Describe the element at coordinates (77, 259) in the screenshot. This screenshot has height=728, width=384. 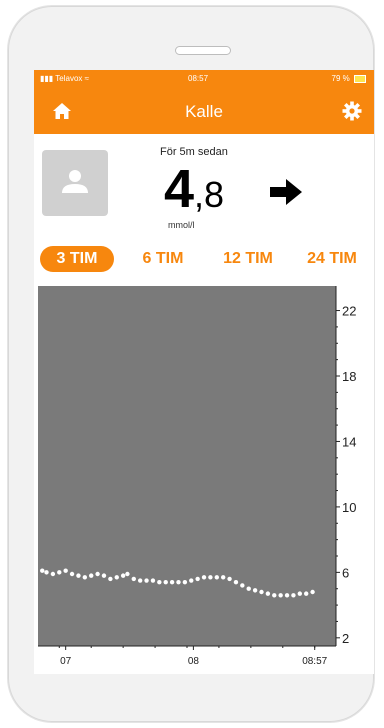
I see `tab-3-tim: 3 TIM` at that location.